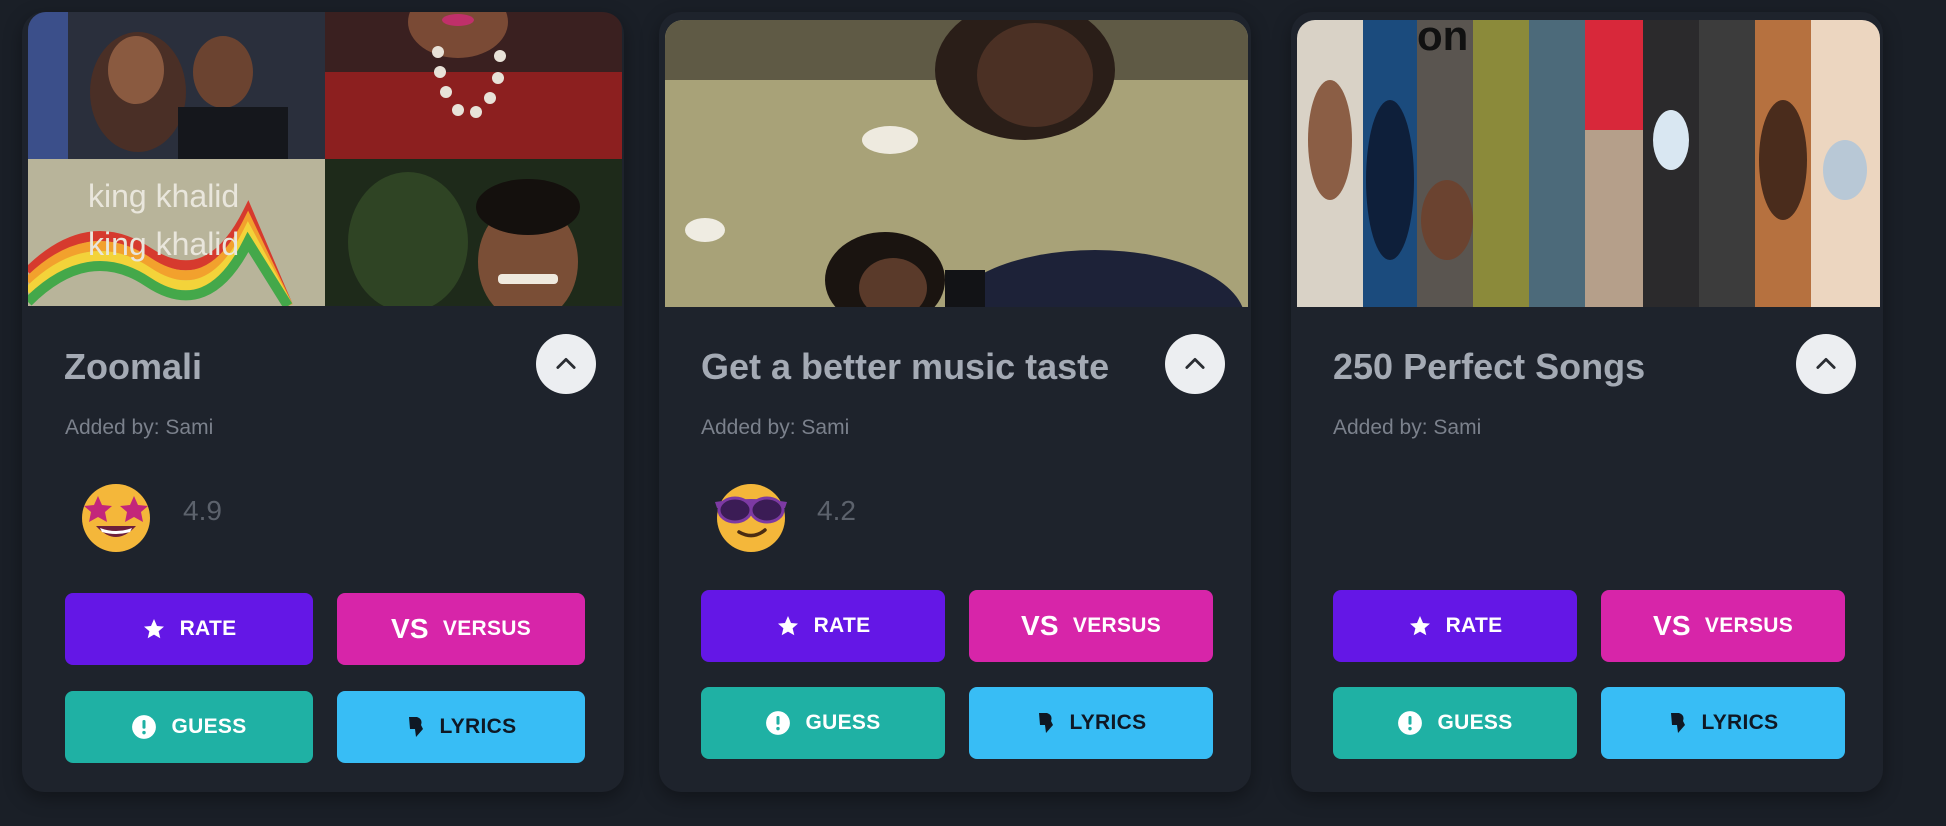 The height and width of the screenshot is (826, 1946). Describe the element at coordinates (325, 159) in the screenshot. I see `playlist-cover-collage: king khalid king khalid` at that location.